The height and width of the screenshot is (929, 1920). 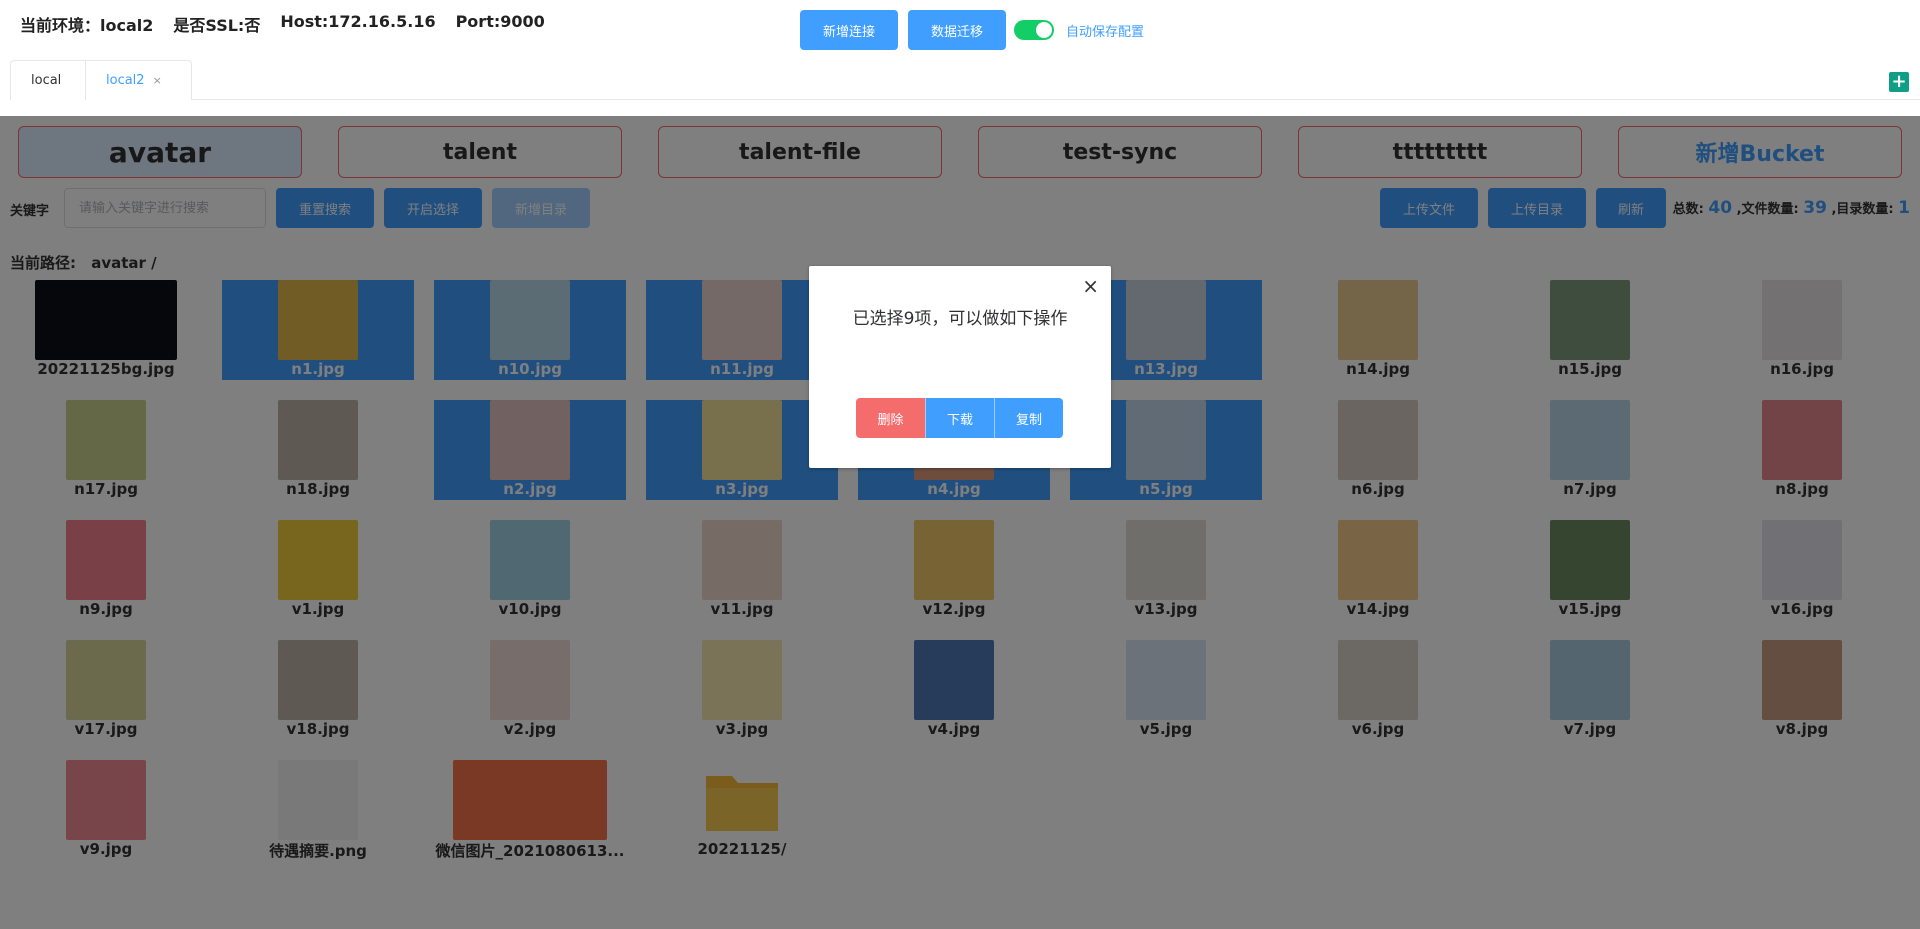 I want to click on env-label: 当前环境：local2, so click(x=87, y=25).